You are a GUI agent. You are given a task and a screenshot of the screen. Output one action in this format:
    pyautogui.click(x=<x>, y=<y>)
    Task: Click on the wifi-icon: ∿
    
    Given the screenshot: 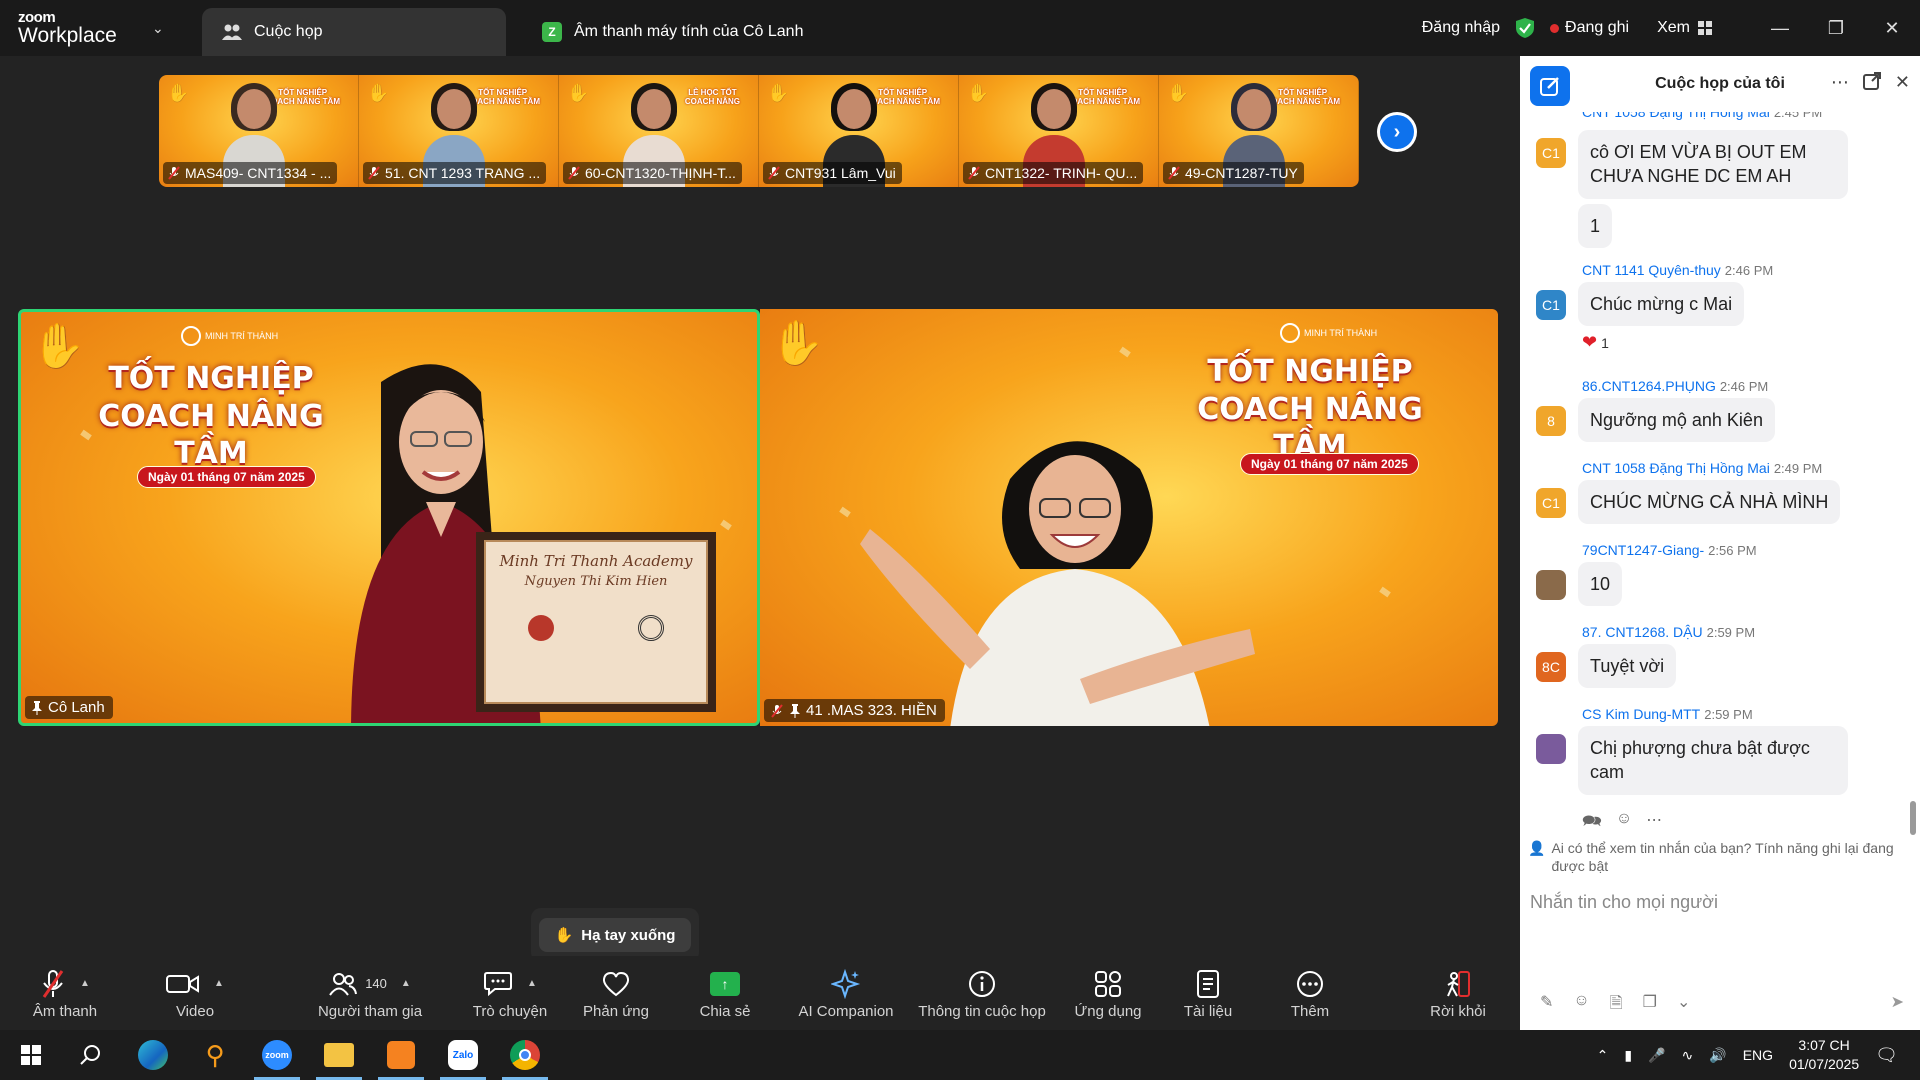 What is the action you would take?
    pyautogui.click(x=1688, y=1055)
    